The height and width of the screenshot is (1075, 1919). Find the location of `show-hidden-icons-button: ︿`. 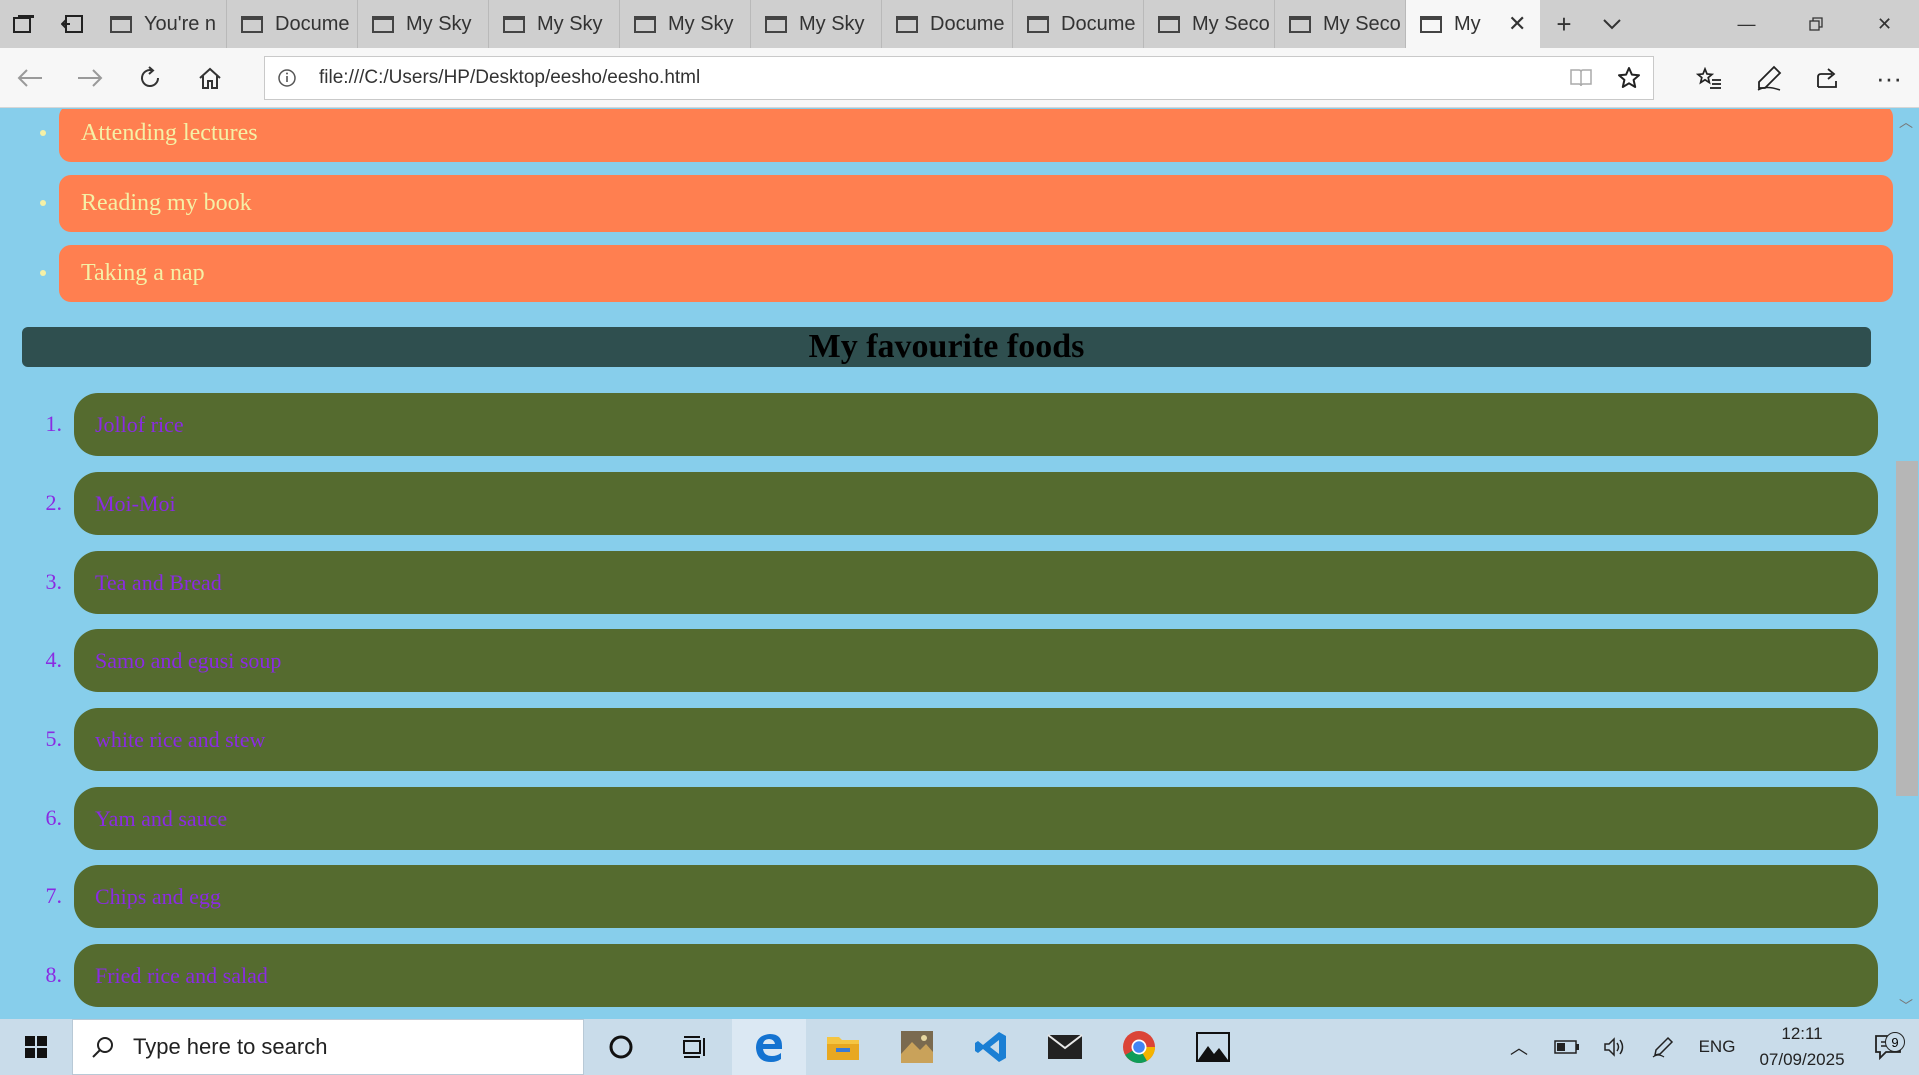

show-hidden-icons-button: ︿ is located at coordinates (1519, 1047).